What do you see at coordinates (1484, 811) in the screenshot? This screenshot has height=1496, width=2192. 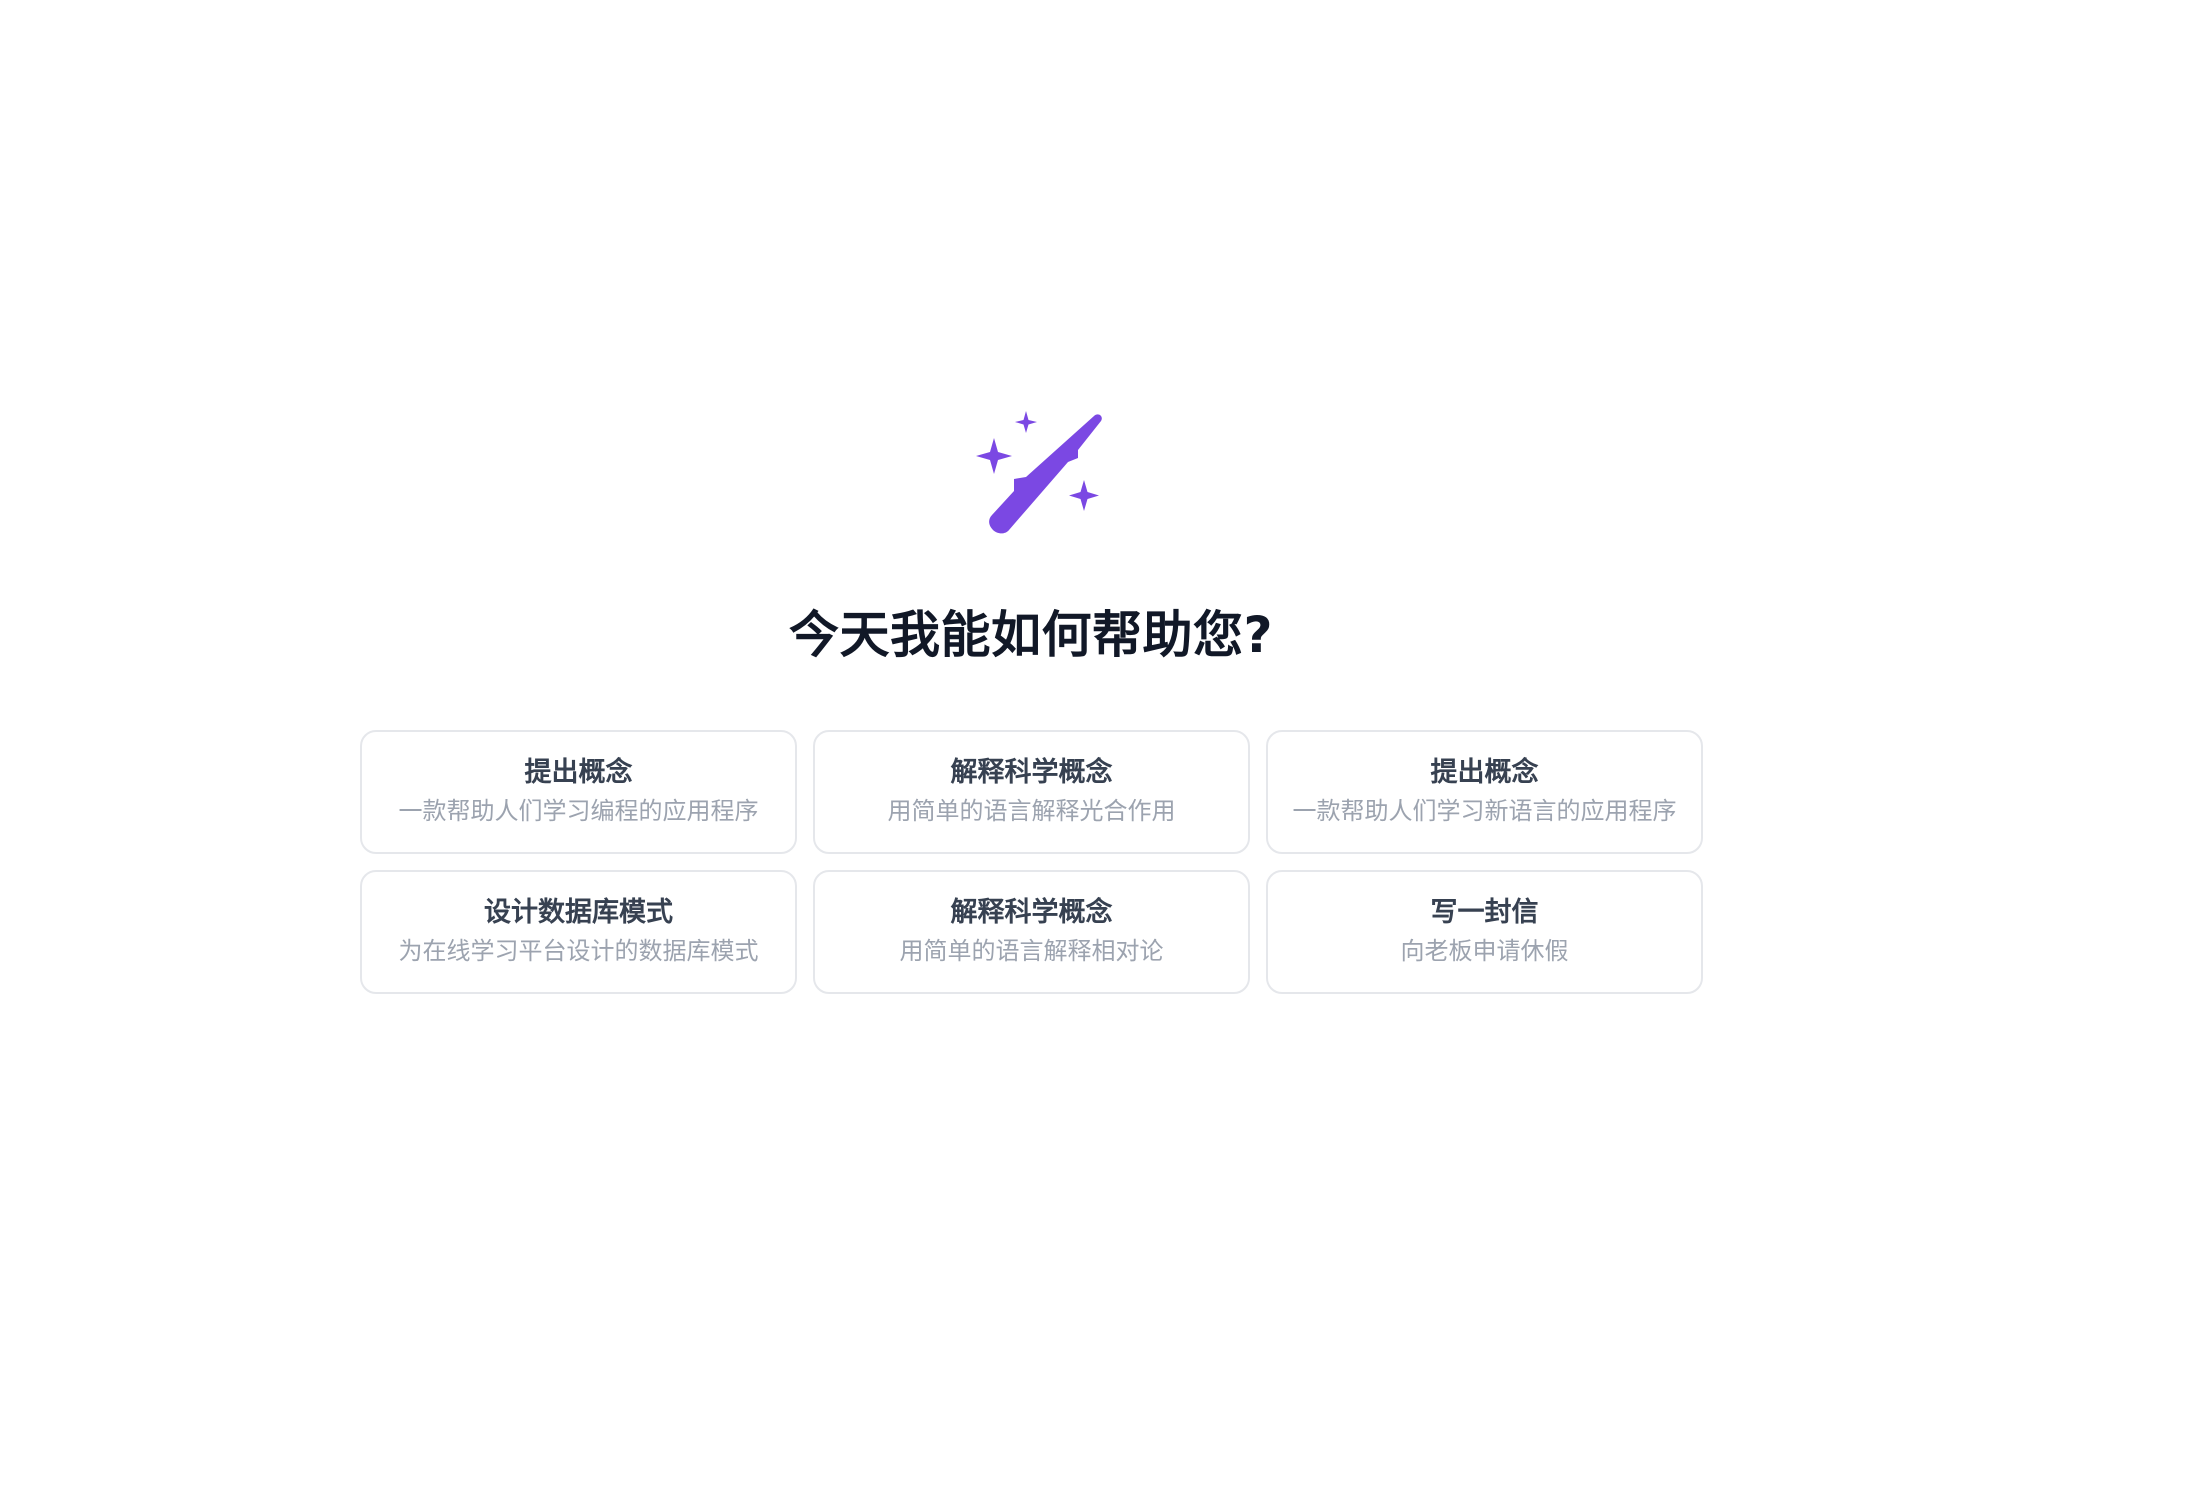 I see `suggestion-subtitle: 一款帮助人们学习新语言的应用程序` at bounding box center [1484, 811].